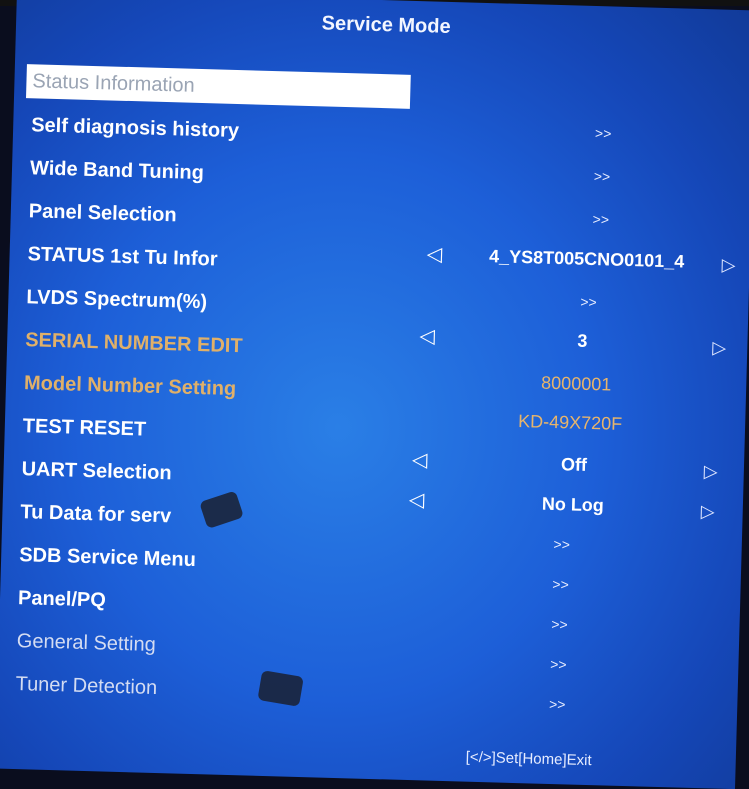  What do you see at coordinates (99, 213) in the screenshot?
I see `menu-item-panel-selection: Panel Selection` at bounding box center [99, 213].